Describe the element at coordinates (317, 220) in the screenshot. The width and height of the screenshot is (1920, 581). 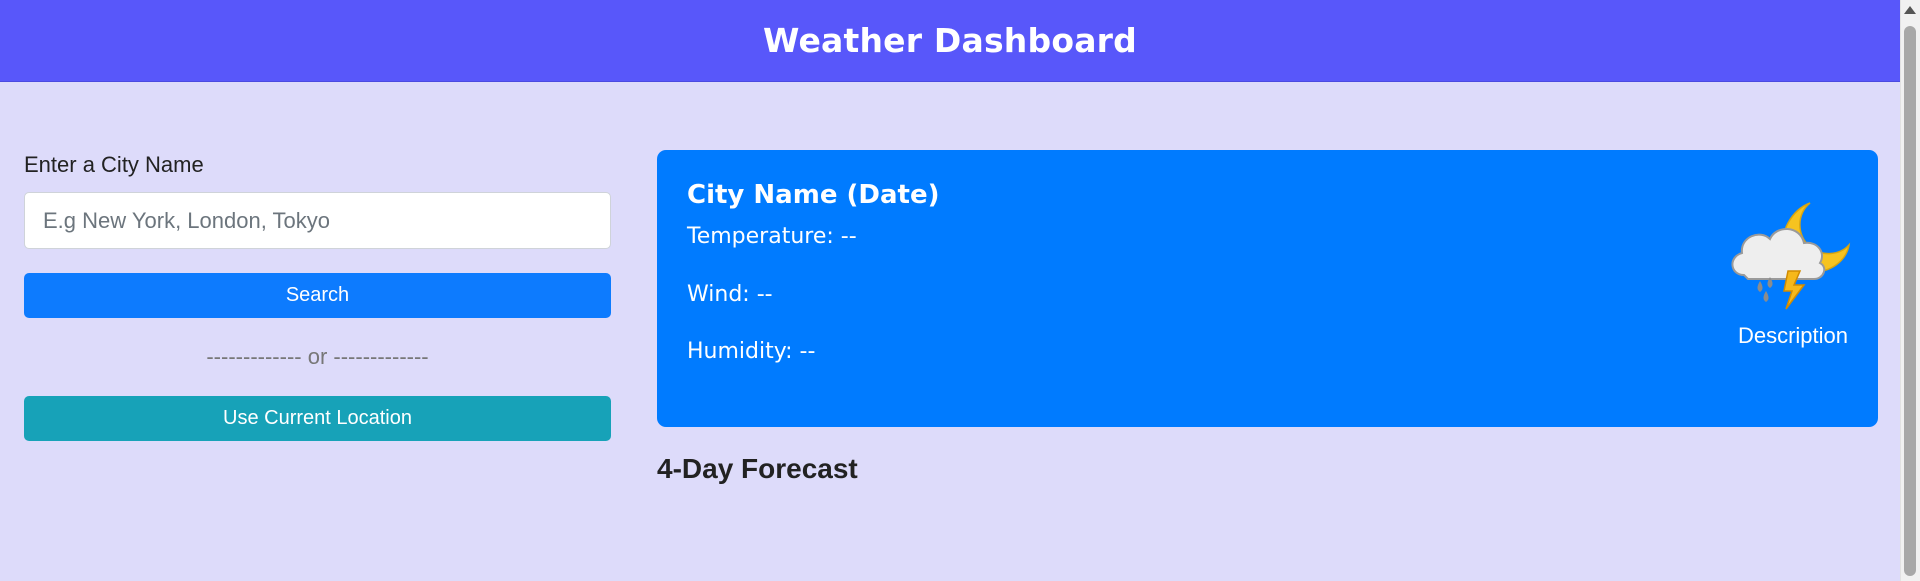
I see `city-search-input` at that location.